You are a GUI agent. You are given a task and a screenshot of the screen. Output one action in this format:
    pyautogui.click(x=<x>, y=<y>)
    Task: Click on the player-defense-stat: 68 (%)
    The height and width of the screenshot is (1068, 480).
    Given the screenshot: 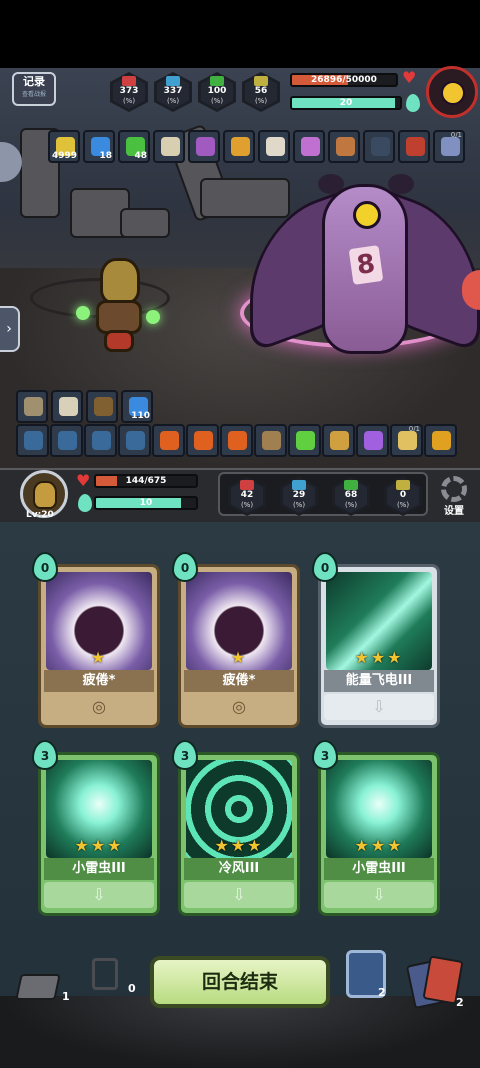 What is the action you would take?
    pyautogui.click(x=351, y=496)
    